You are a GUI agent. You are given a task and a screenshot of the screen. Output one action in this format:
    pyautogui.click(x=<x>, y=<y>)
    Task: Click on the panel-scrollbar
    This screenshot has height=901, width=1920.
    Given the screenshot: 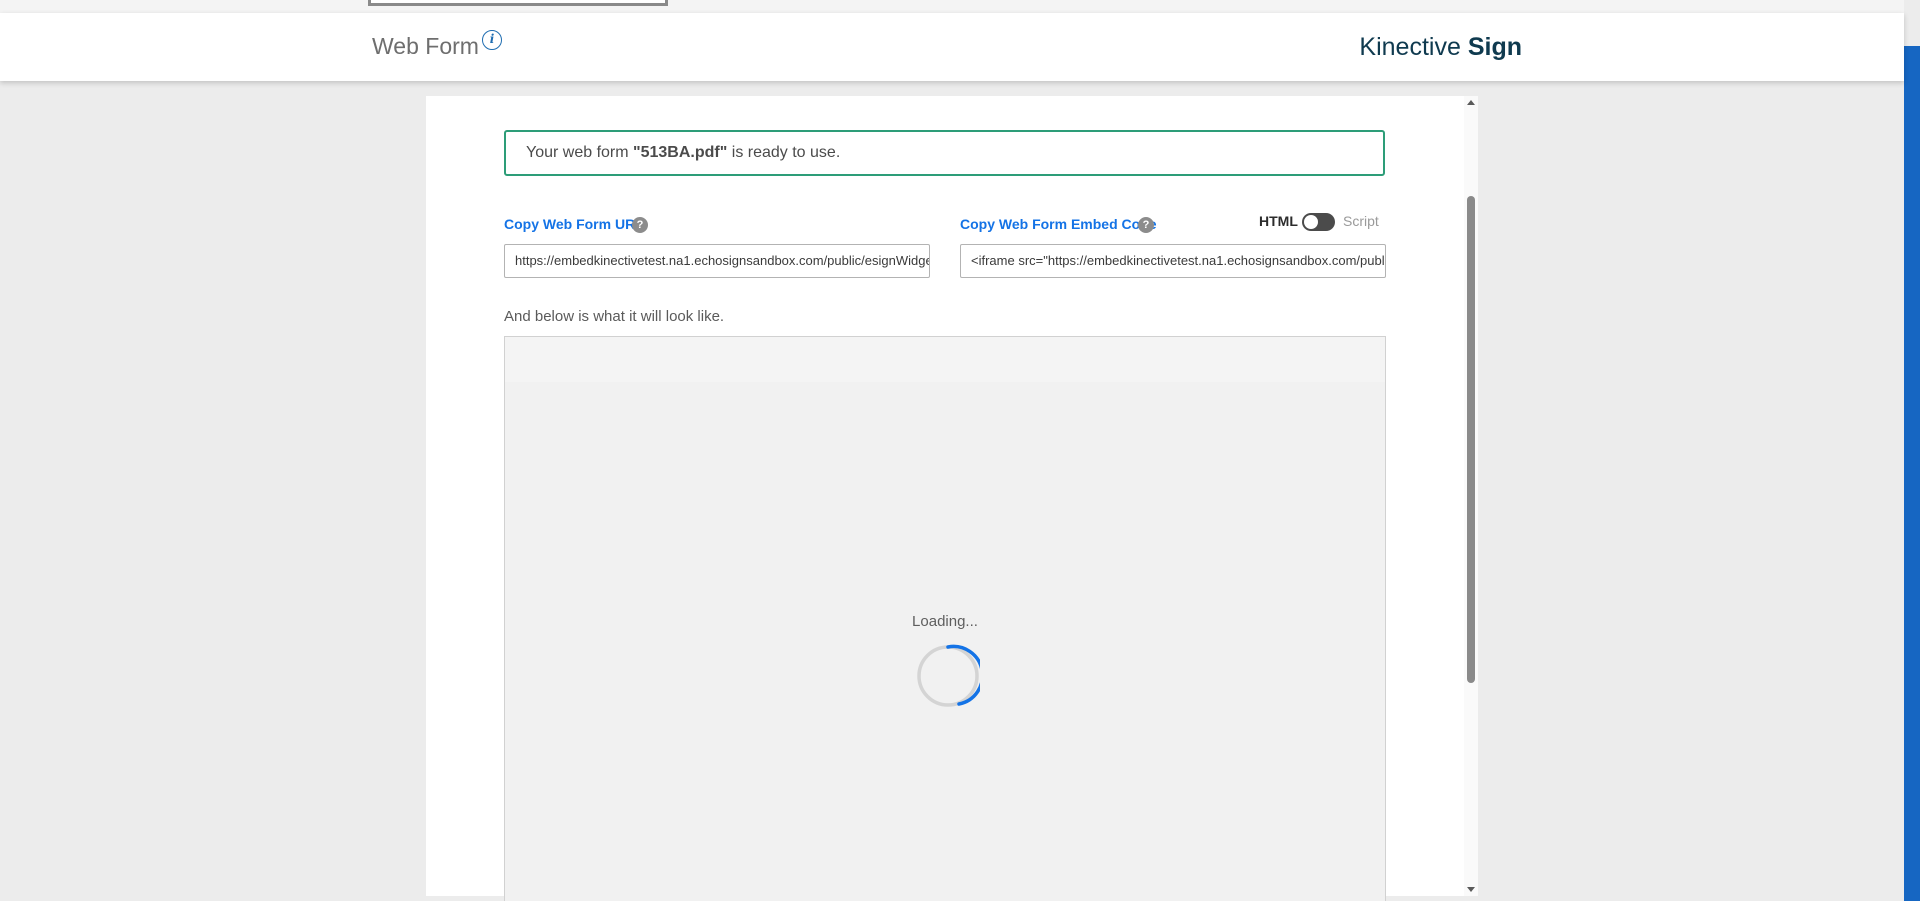 What is the action you would take?
    pyautogui.click(x=1471, y=496)
    